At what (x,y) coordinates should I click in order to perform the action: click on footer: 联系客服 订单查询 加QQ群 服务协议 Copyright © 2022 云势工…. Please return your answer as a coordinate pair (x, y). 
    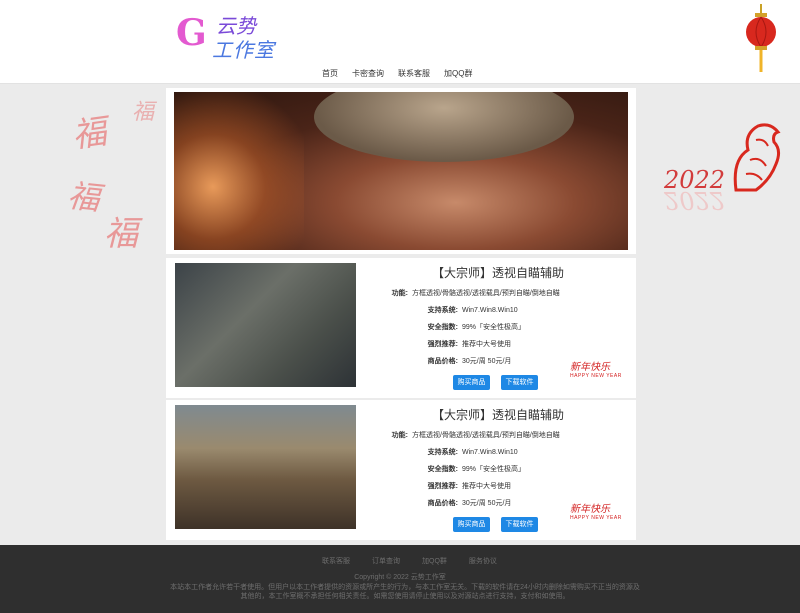
    Looking at the image, I should click on (400, 579).